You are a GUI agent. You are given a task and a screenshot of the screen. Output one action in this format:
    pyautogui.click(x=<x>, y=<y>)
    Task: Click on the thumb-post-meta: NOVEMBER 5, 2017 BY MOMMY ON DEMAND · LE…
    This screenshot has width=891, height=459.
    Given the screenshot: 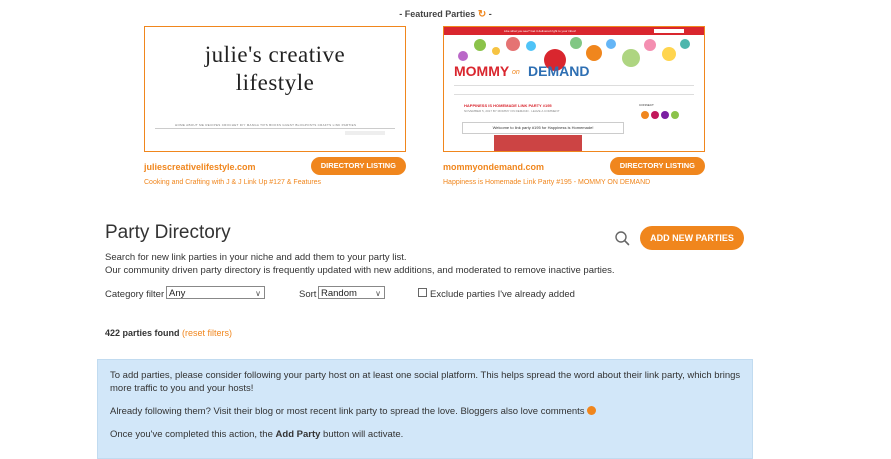 What is the action you would take?
    pyautogui.click(x=512, y=111)
    